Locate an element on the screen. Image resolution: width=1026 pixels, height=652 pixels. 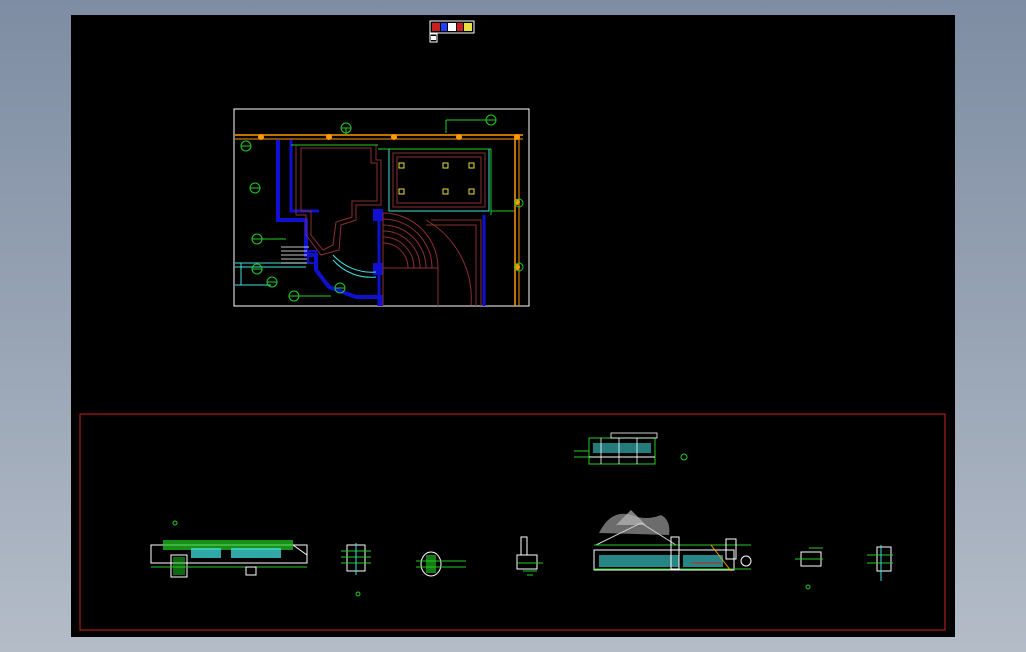
title-block is located at coordinates (452, 31).